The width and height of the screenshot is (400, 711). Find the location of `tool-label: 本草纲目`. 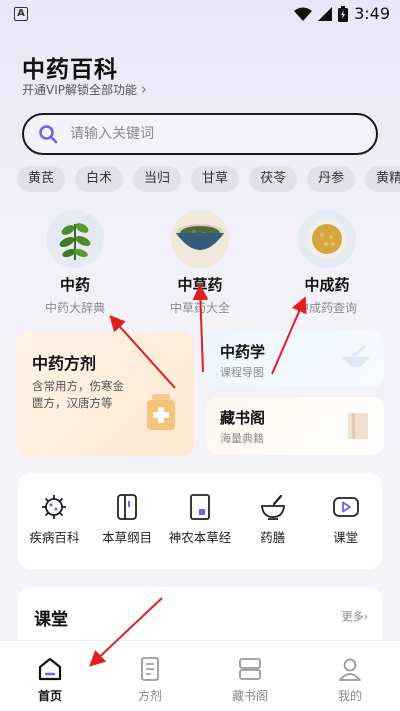

tool-label: 本草纲目 is located at coordinates (127, 537).